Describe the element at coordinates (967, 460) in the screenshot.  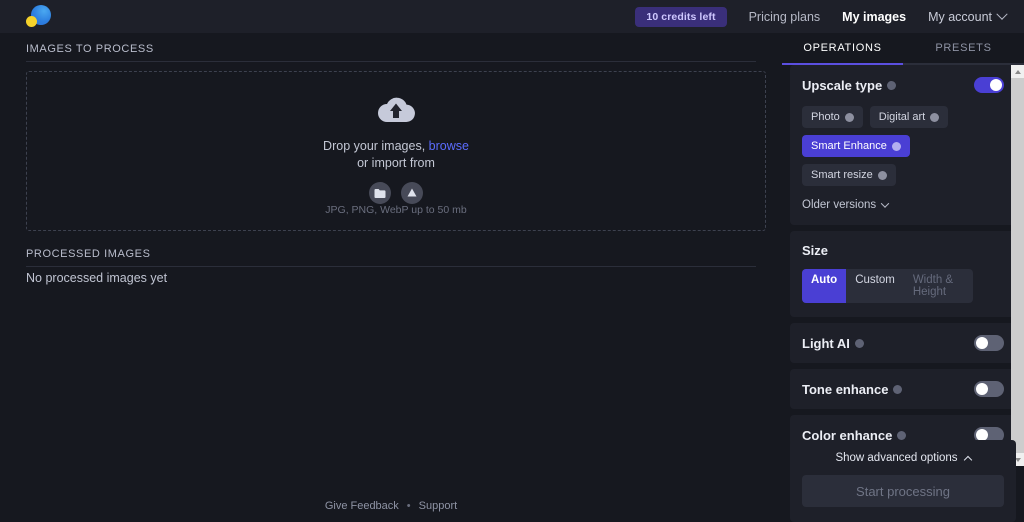
I see `chevron-up-icon` at that location.